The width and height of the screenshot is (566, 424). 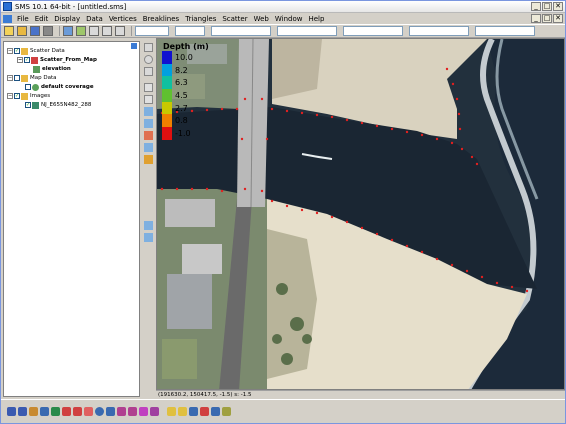 I want to click on breakline-icon, so click(x=148, y=123).